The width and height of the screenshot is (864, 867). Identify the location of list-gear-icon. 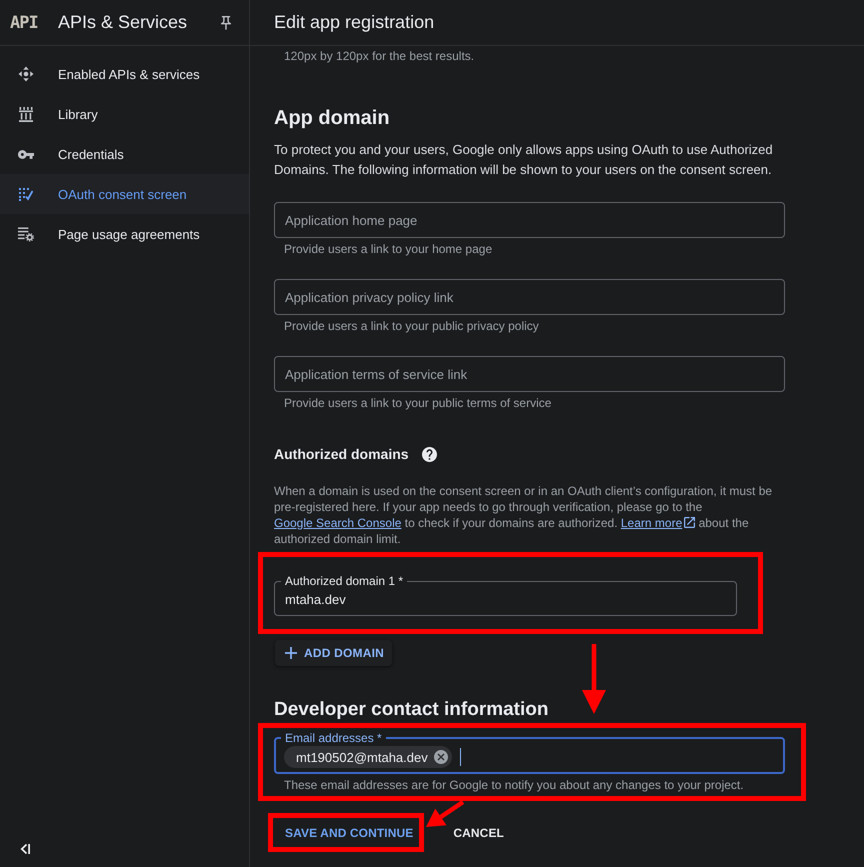
(26, 234).